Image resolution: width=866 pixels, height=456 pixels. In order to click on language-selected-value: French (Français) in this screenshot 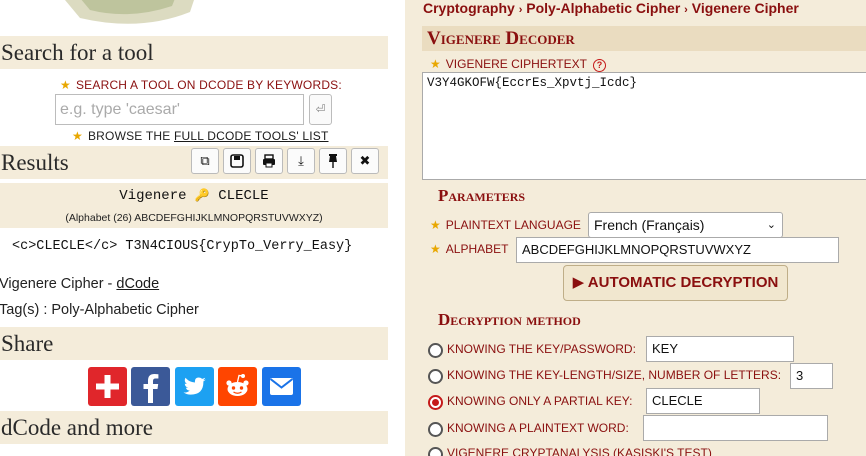, I will do `click(649, 225)`.